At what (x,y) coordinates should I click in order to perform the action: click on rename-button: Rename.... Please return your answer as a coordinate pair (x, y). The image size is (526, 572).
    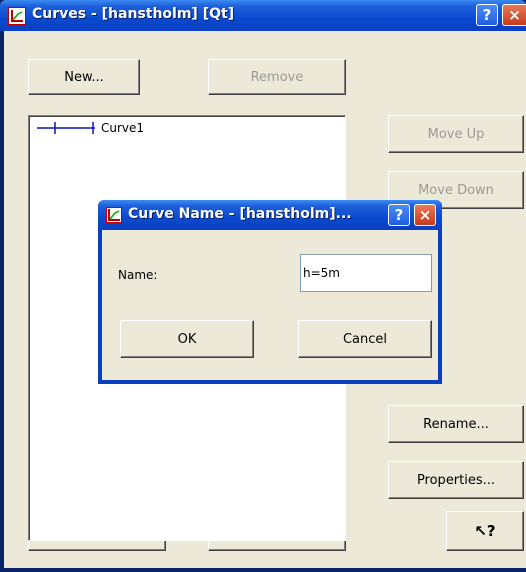
    Looking at the image, I should click on (456, 424).